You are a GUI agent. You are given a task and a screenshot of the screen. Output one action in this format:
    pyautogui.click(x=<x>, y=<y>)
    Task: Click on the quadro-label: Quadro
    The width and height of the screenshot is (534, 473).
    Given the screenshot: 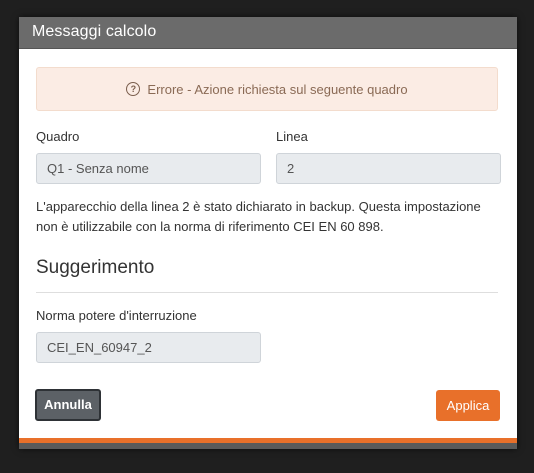 What is the action you would take?
    pyautogui.click(x=58, y=136)
    